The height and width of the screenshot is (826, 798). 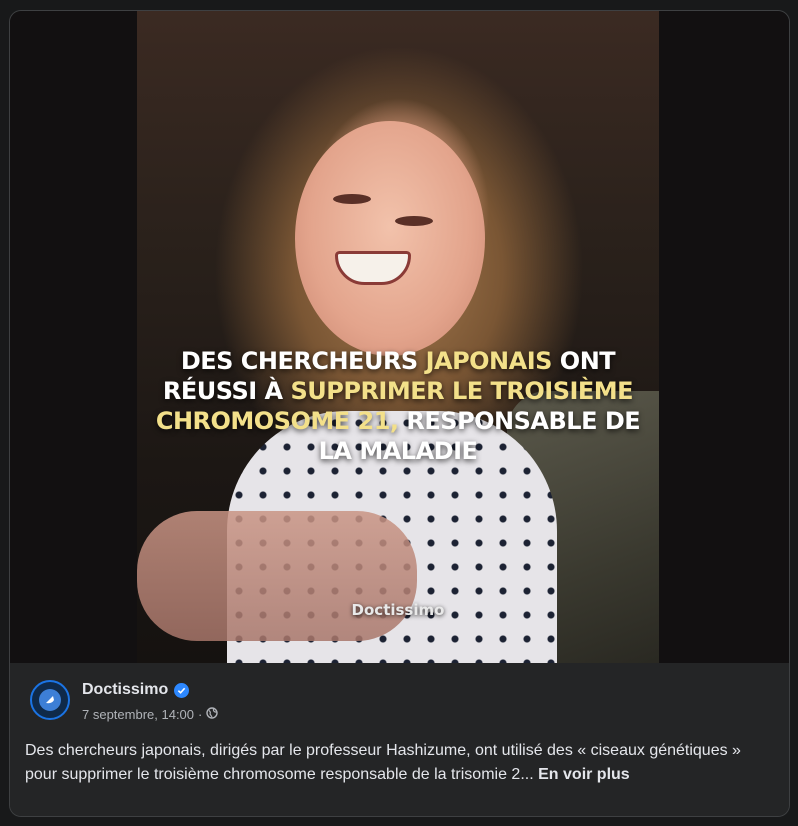 I want to click on page-name-link: Doctissimo, so click(x=125, y=690).